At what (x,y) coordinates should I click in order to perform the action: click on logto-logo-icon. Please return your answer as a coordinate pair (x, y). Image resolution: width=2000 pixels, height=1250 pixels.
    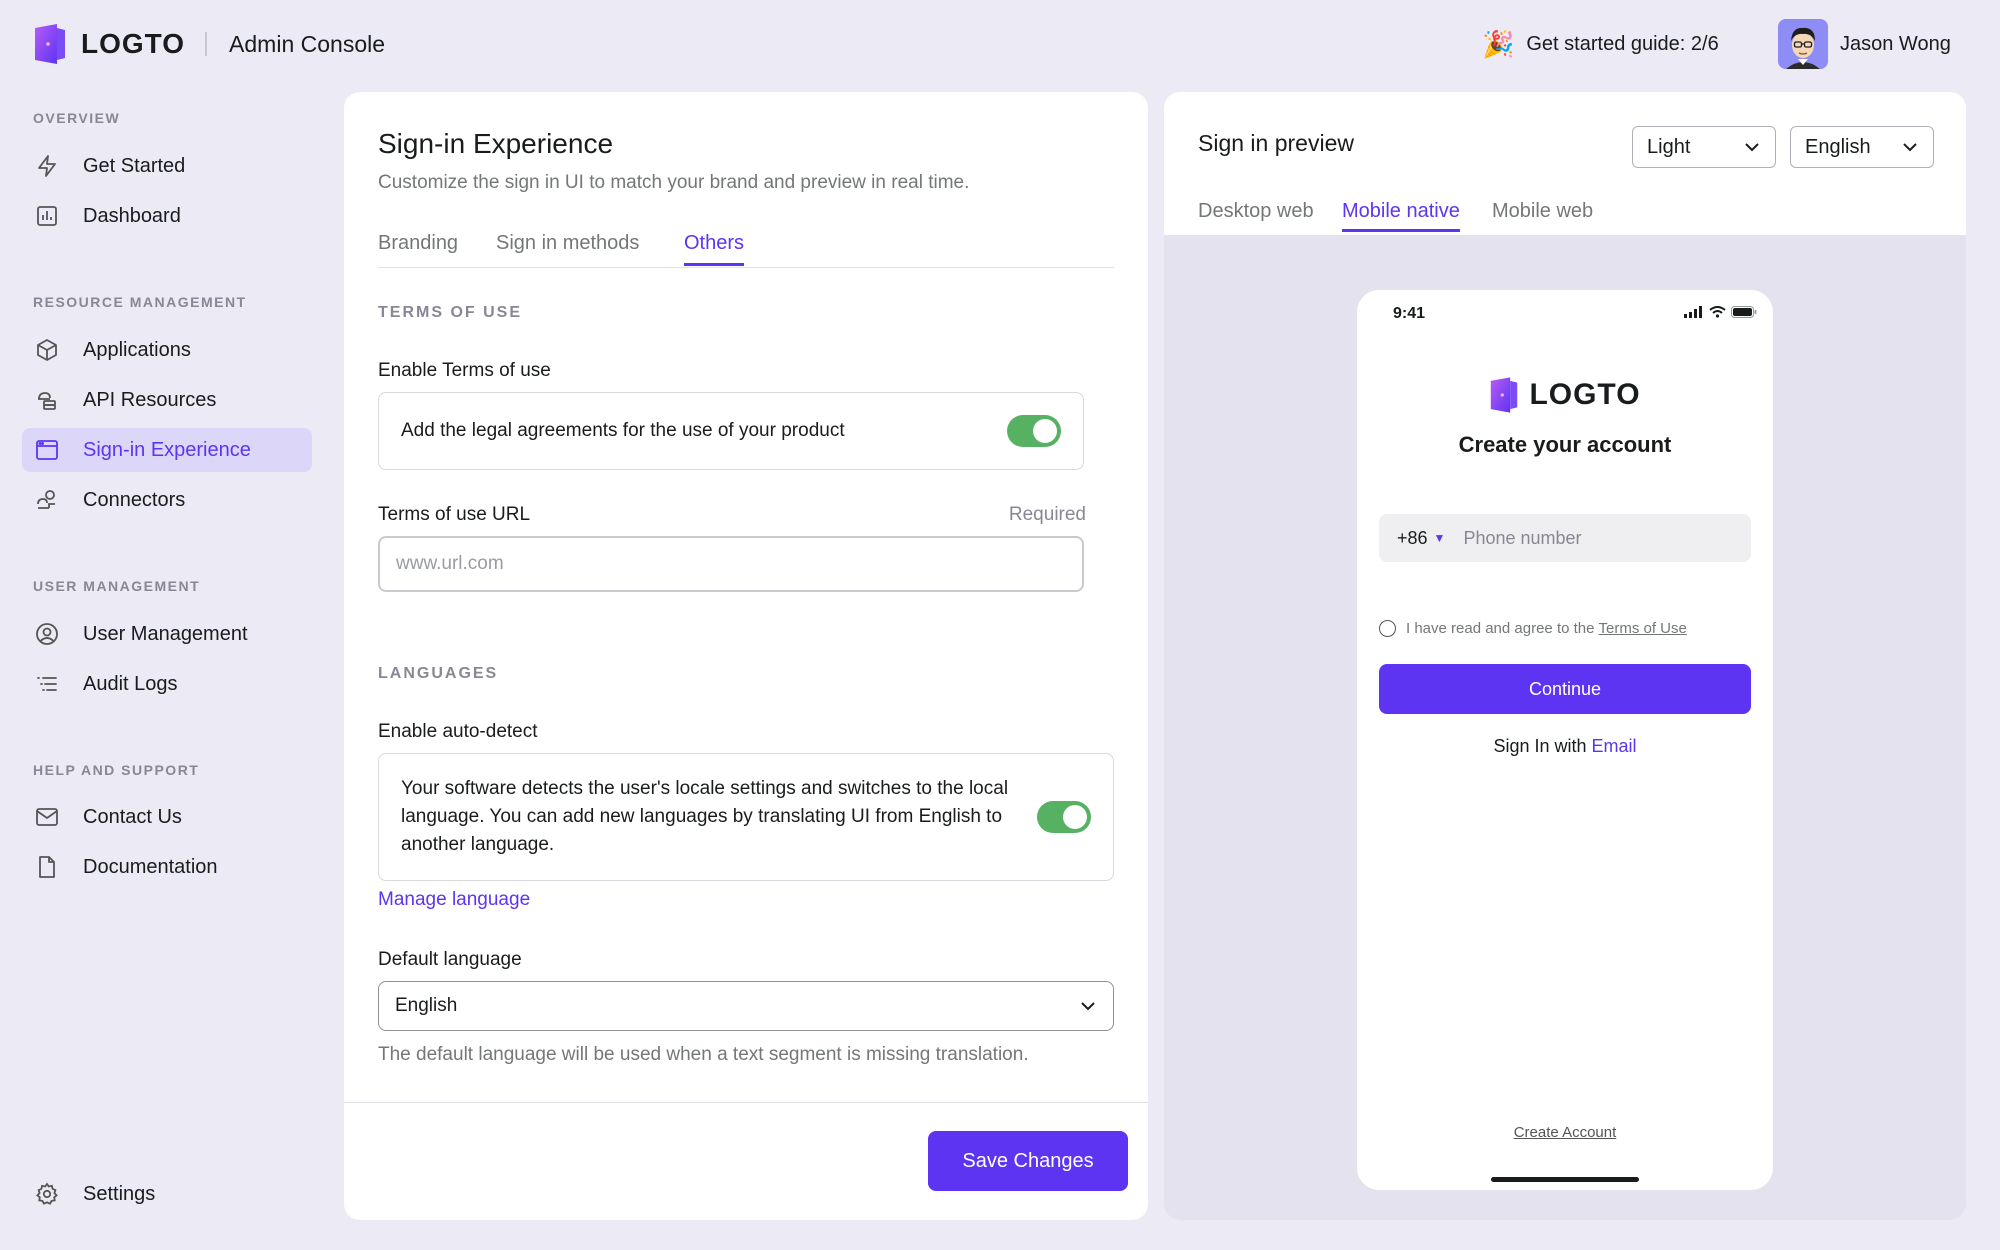
    Looking at the image, I should click on (50, 44).